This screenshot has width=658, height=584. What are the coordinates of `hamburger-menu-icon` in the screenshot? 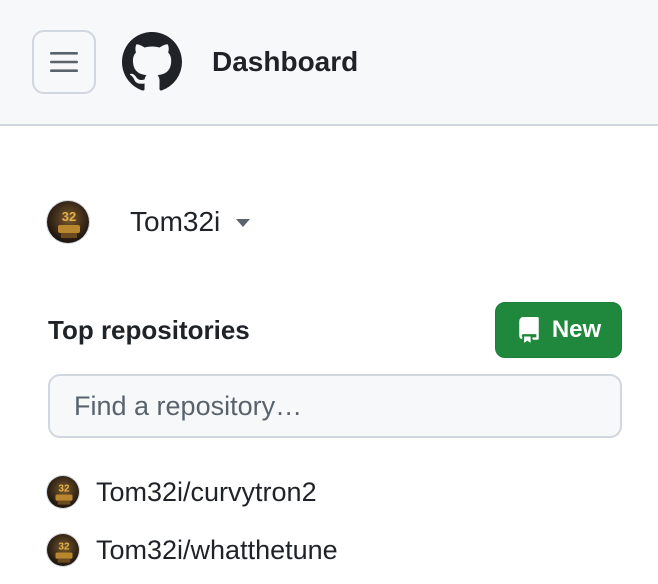 It's located at (64, 62).